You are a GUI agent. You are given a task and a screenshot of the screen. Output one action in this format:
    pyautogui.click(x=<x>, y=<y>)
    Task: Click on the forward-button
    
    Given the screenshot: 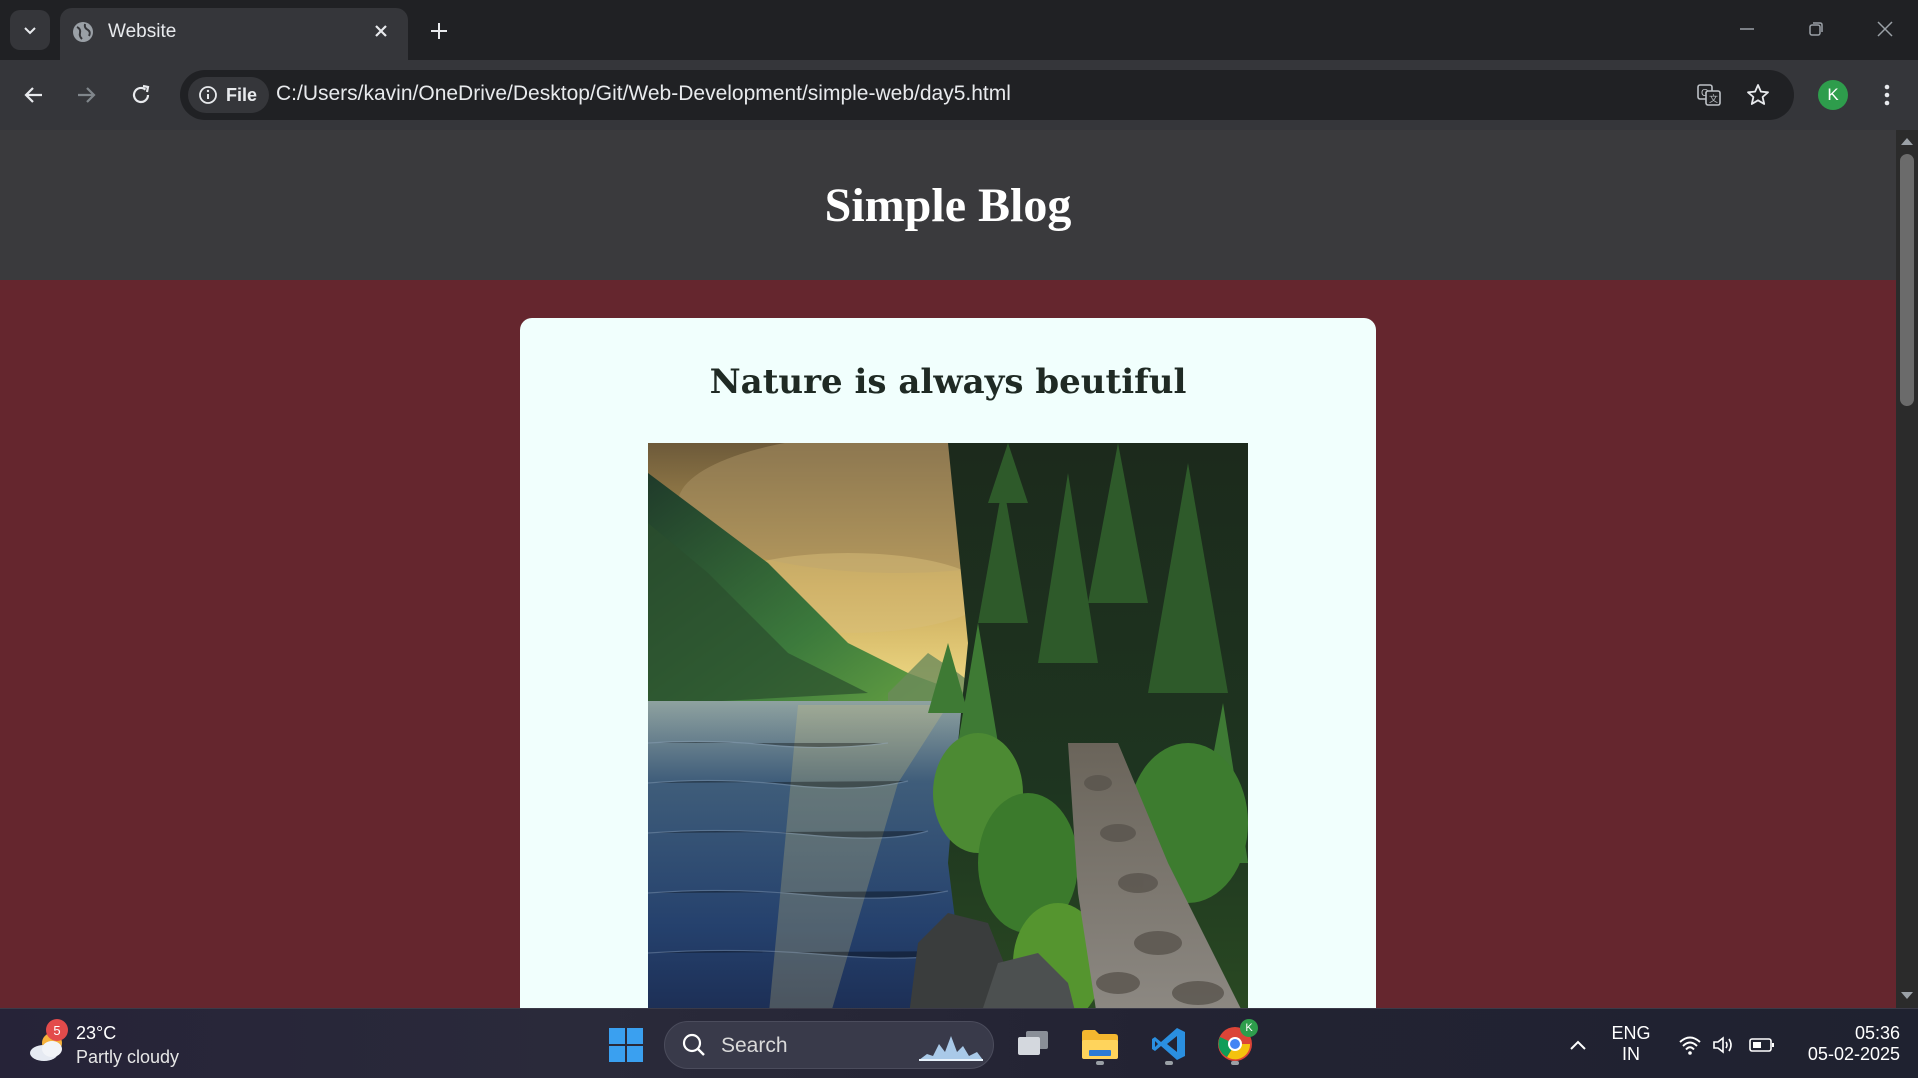 What is the action you would take?
    pyautogui.click(x=86, y=95)
    